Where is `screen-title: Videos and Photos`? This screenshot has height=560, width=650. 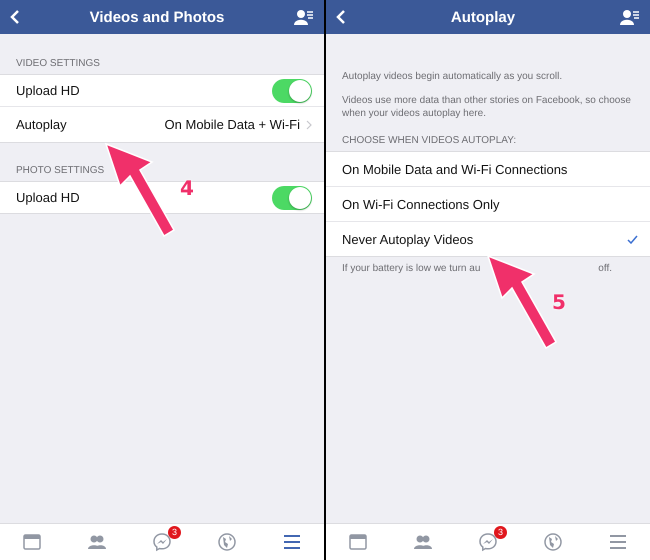
screen-title: Videos and Photos is located at coordinates (157, 17).